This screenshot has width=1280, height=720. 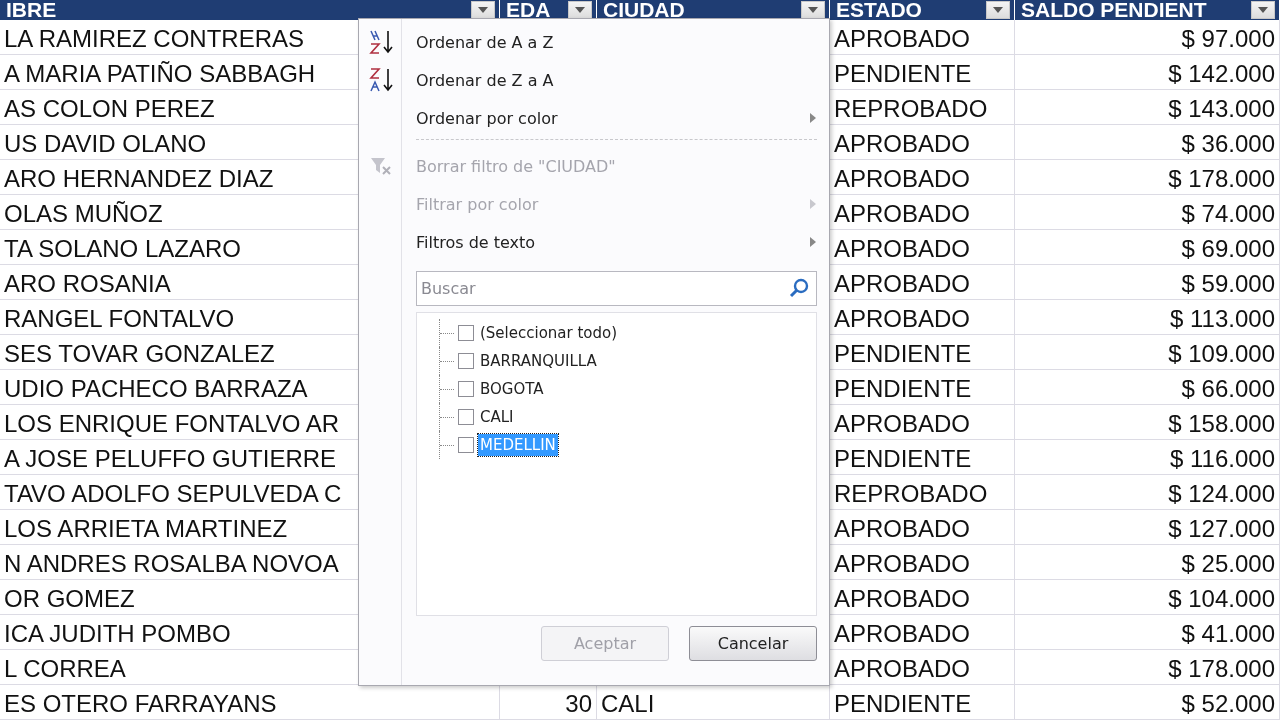 What do you see at coordinates (381, 166) in the screenshot?
I see `clear-filter-icon` at bounding box center [381, 166].